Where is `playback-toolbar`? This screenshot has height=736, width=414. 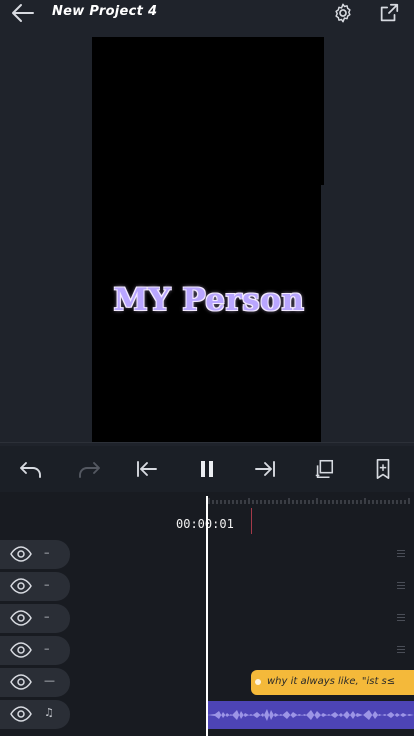
playback-toolbar is located at coordinates (207, 469).